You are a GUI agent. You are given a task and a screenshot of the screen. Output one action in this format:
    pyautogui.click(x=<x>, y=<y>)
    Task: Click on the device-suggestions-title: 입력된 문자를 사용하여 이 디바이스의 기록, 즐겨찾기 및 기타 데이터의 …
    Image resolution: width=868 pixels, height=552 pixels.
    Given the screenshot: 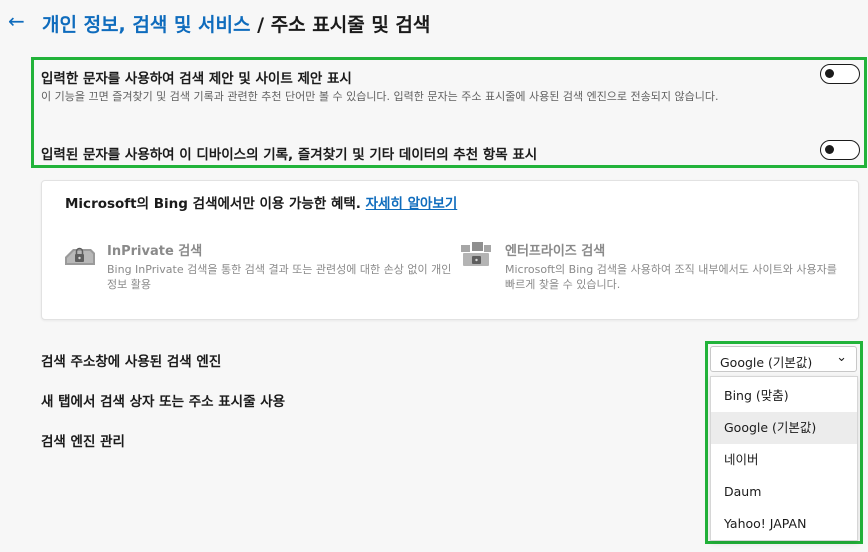 What is the action you would take?
    pyautogui.click(x=289, y=155)
    